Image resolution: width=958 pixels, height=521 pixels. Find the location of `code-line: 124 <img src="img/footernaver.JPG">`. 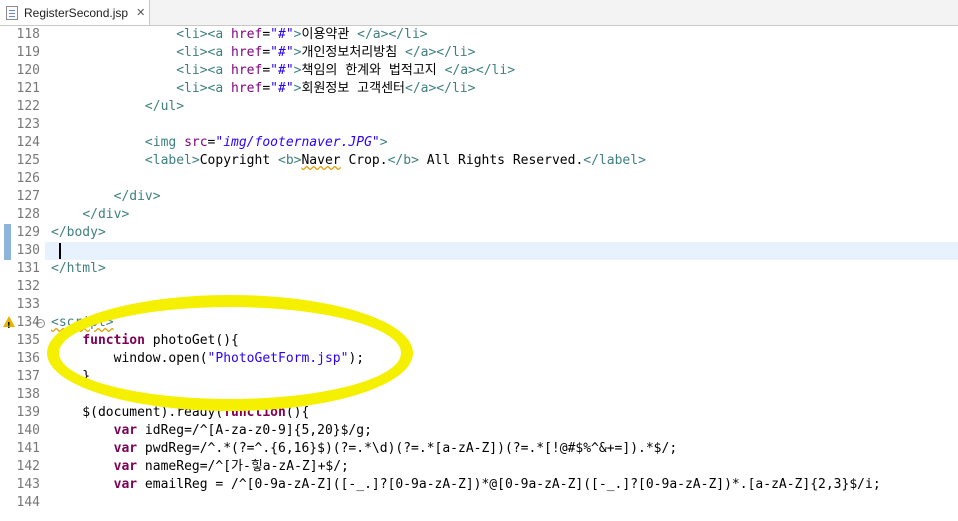

code-line: 124 <img src="img/footernaver.JPG"> is located at coordinates (479, 143).